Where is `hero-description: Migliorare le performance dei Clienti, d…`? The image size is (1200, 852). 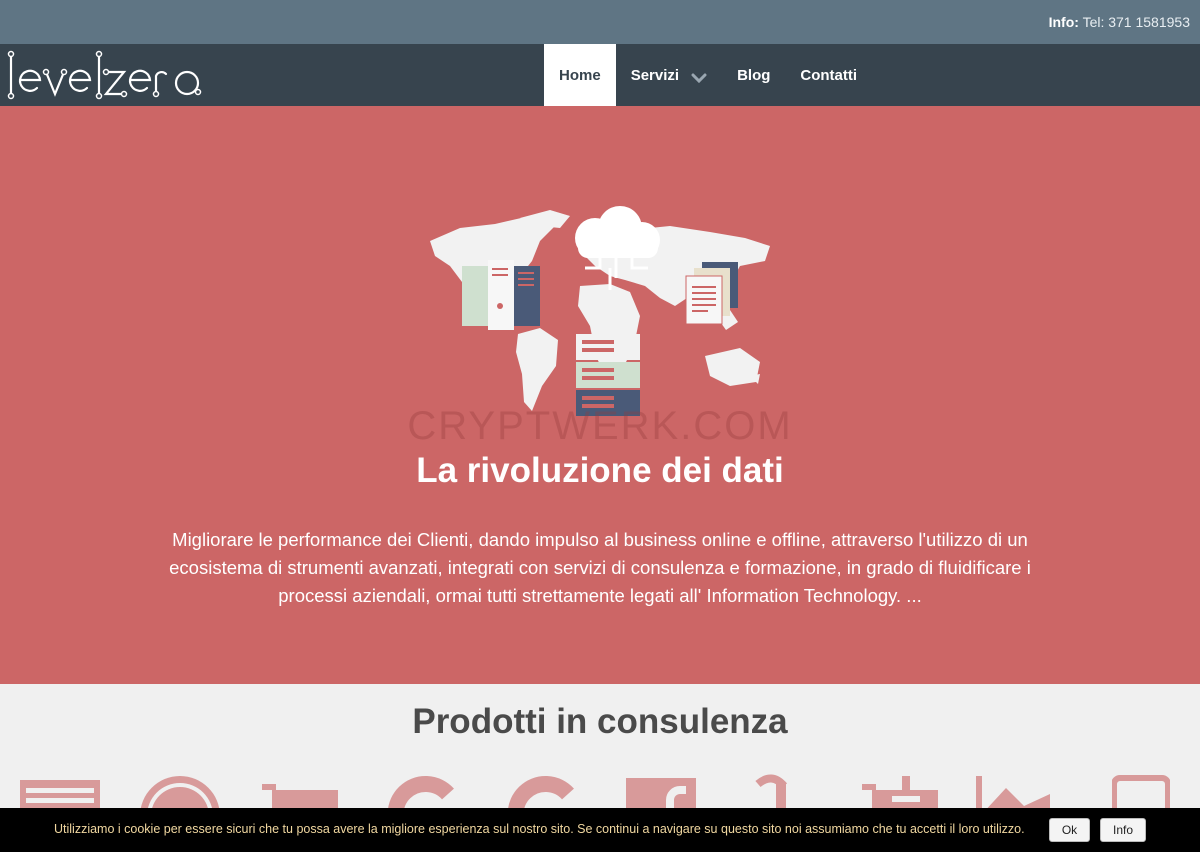
hero-description: Migliorare le performance dei Clienti, d… is located at coordinates (600, 567).